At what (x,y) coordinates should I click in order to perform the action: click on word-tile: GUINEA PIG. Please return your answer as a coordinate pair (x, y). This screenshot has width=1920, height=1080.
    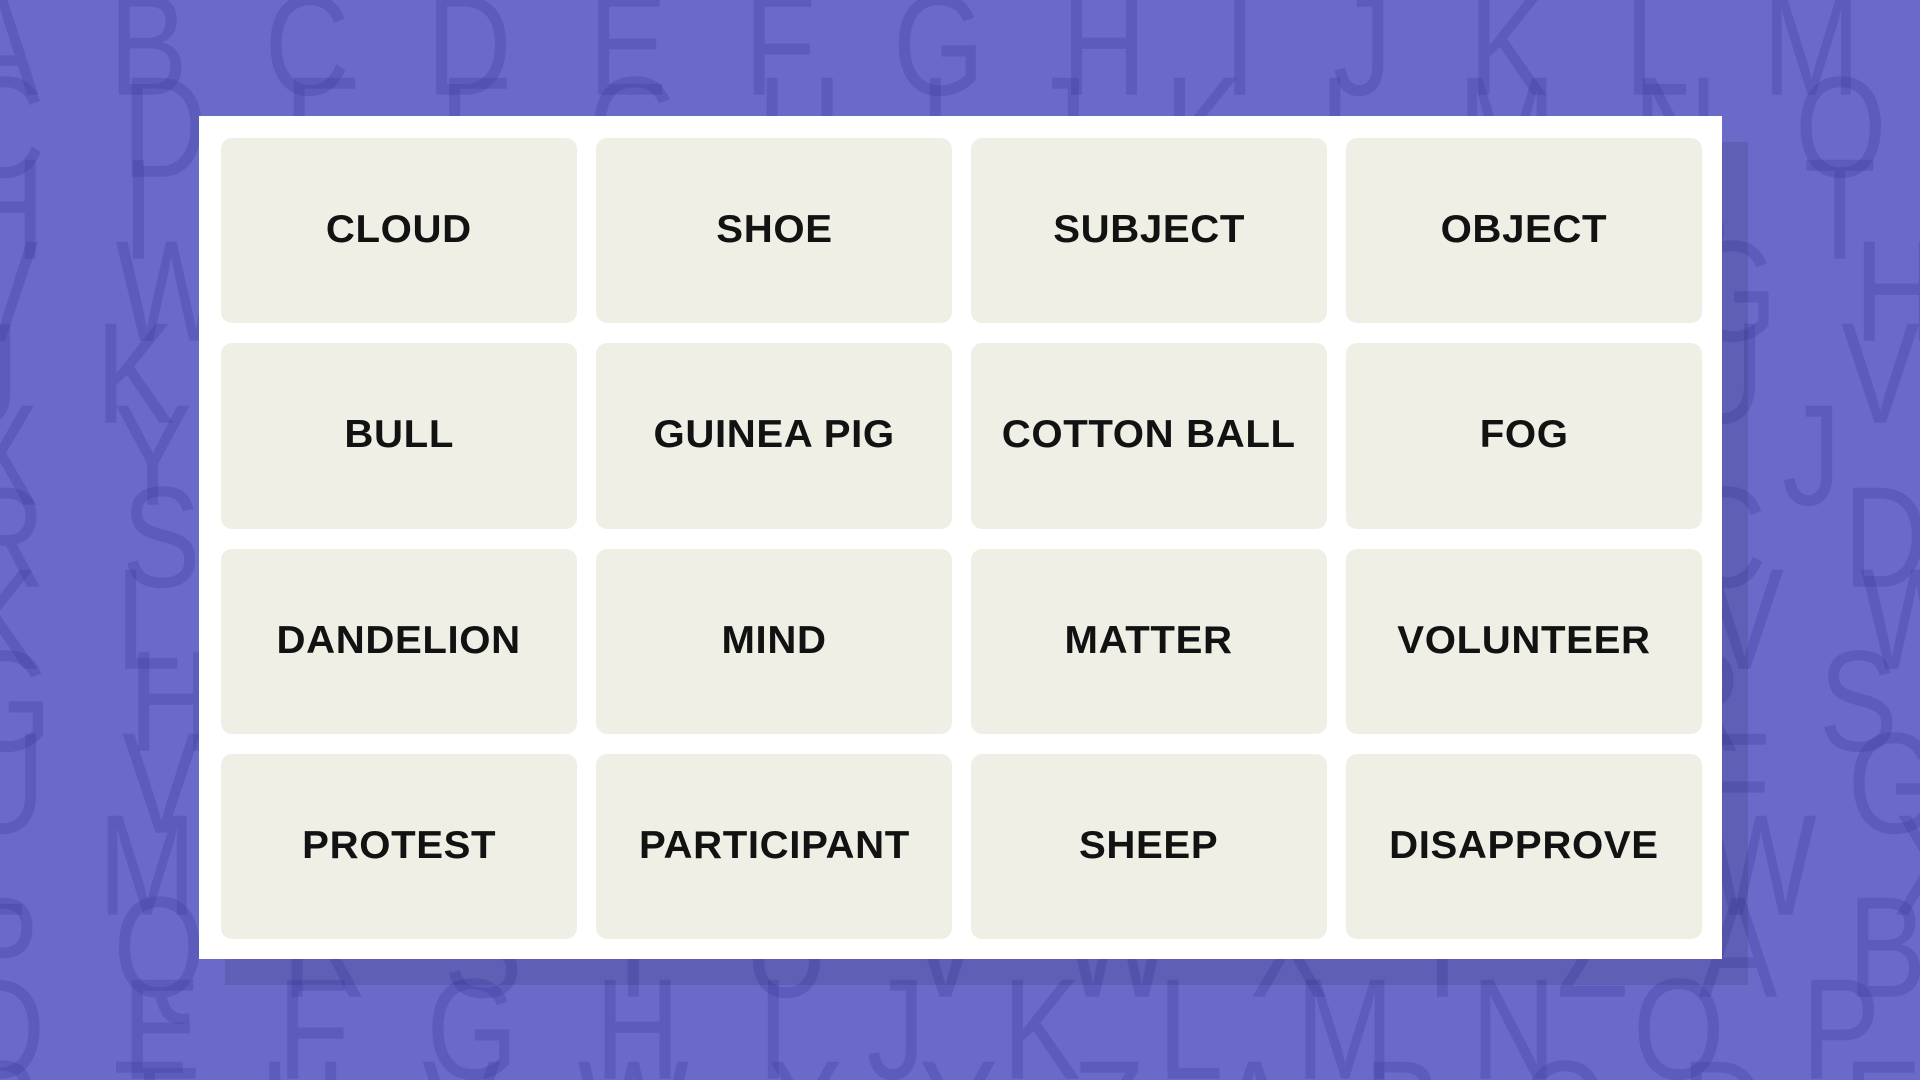
    Looking at the image, I should click on (774, 436).